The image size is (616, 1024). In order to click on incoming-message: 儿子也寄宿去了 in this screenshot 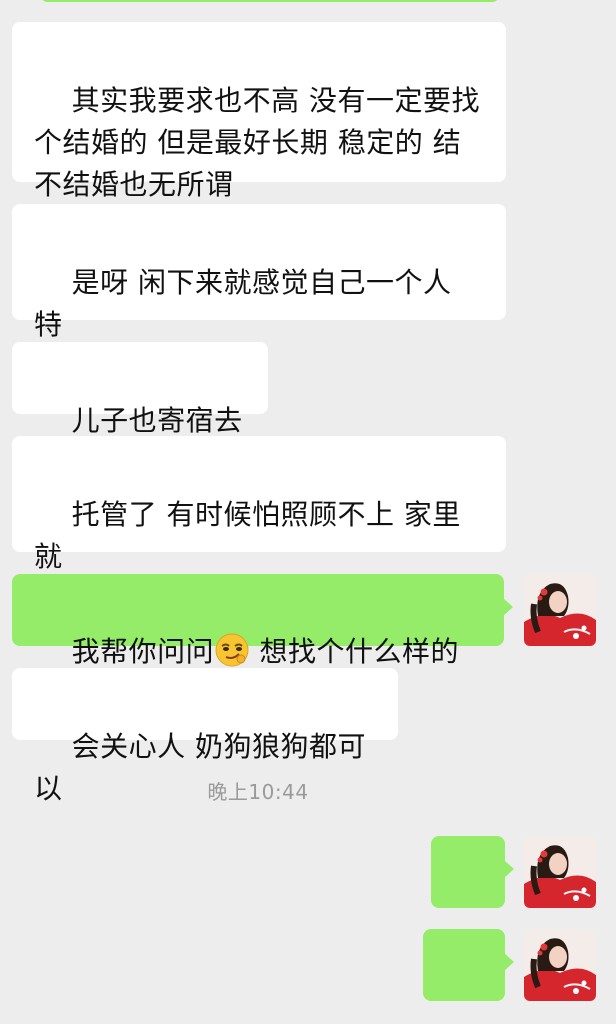, I will do `click(140, 410)`.